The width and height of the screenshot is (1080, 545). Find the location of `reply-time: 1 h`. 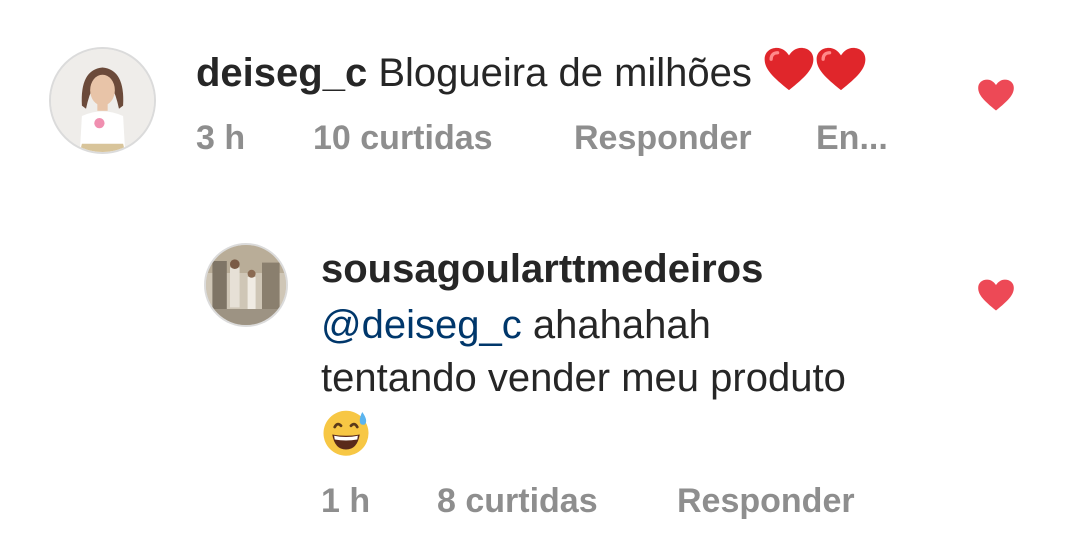

reply-time: 1 h is located at coordinates (346, 501).